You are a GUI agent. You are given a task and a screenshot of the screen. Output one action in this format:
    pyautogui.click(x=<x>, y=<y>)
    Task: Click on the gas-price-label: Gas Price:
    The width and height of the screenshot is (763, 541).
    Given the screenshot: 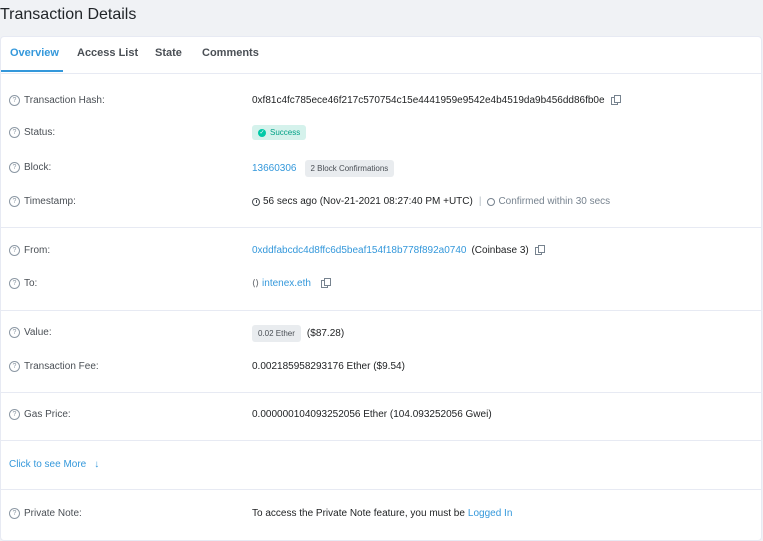 What is the action you would take?
    pyautogui.click(x=47, y=414)
    